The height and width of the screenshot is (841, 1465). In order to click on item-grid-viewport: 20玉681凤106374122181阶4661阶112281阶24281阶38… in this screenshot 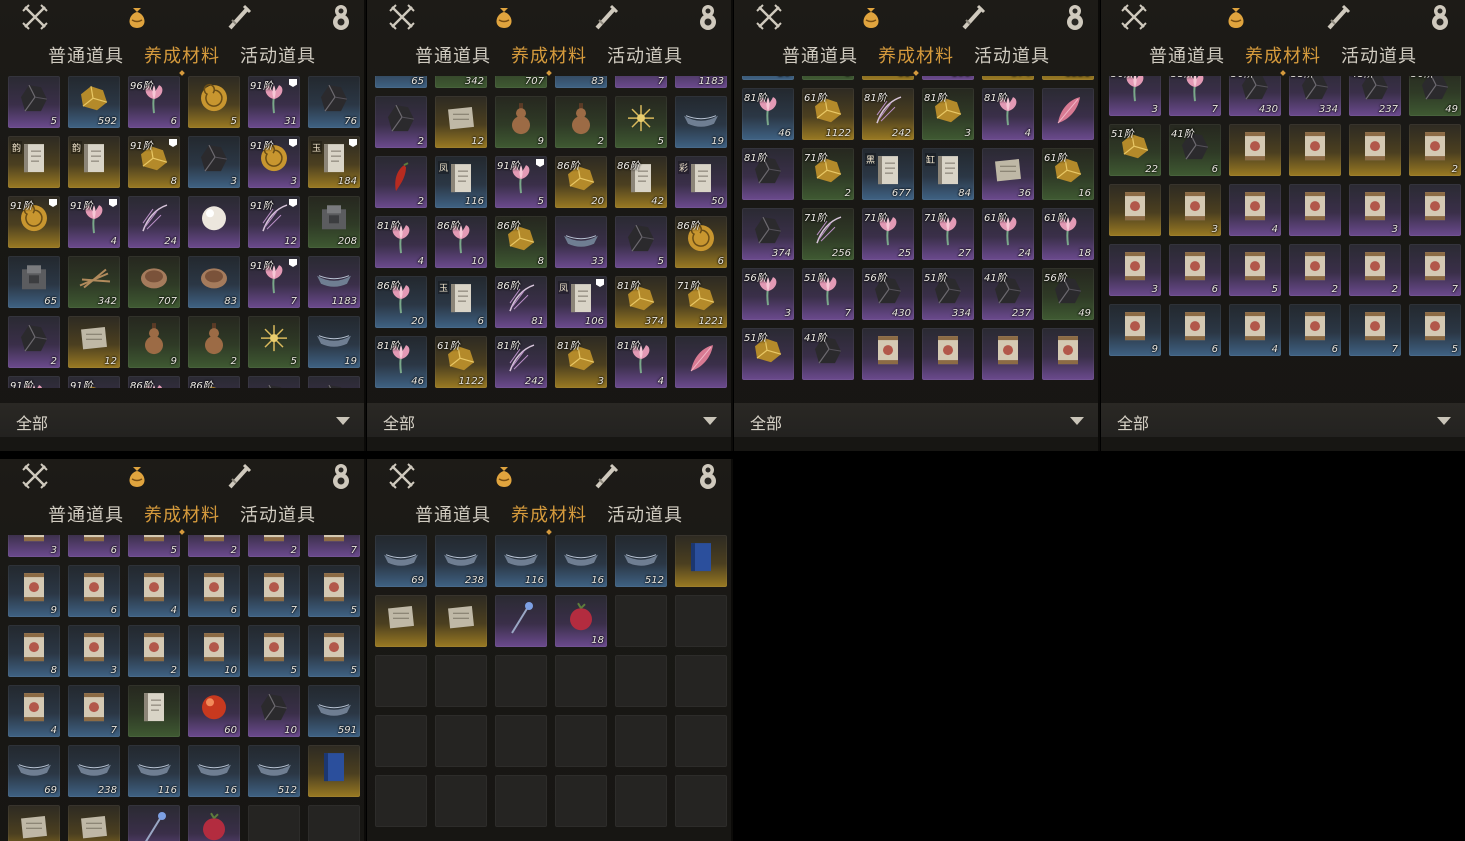, I will do `click(916, 232)`.